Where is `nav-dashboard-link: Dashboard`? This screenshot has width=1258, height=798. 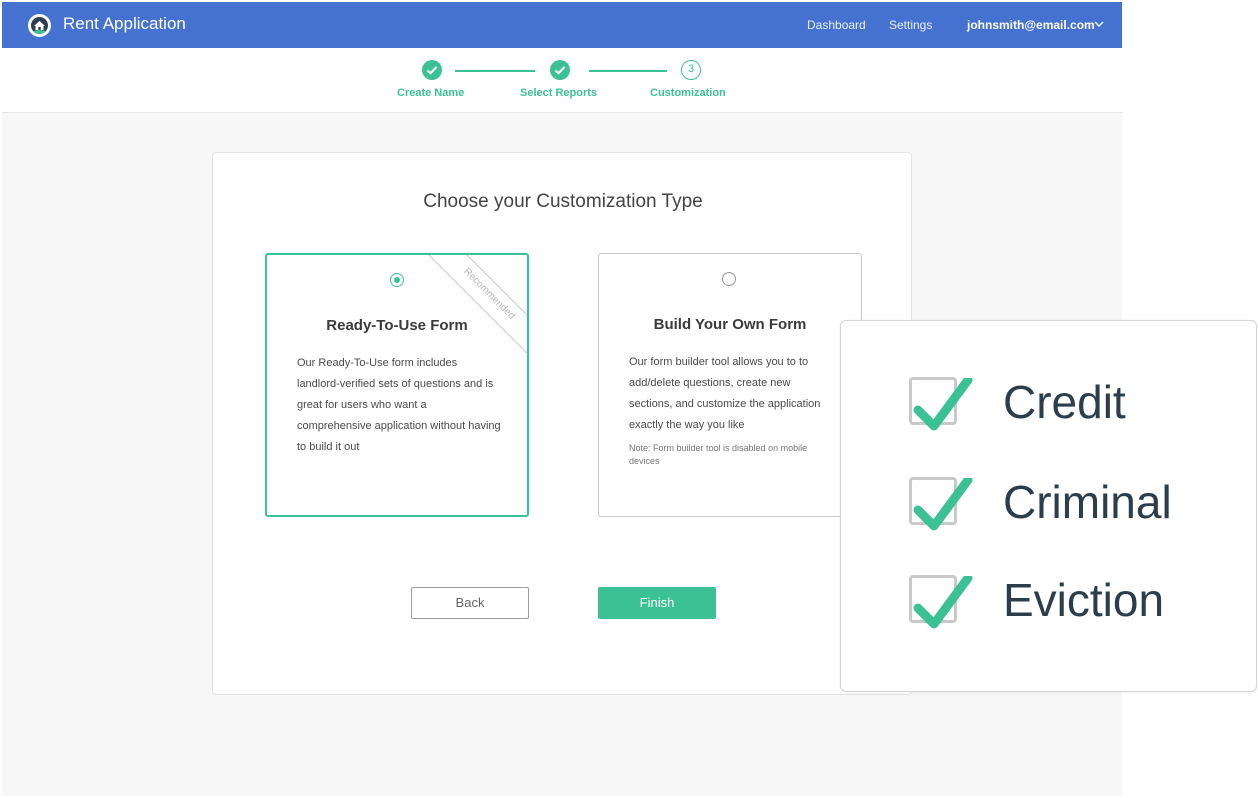
nav-dashboard-link: Dashboard is located at coordinates (836, 25).